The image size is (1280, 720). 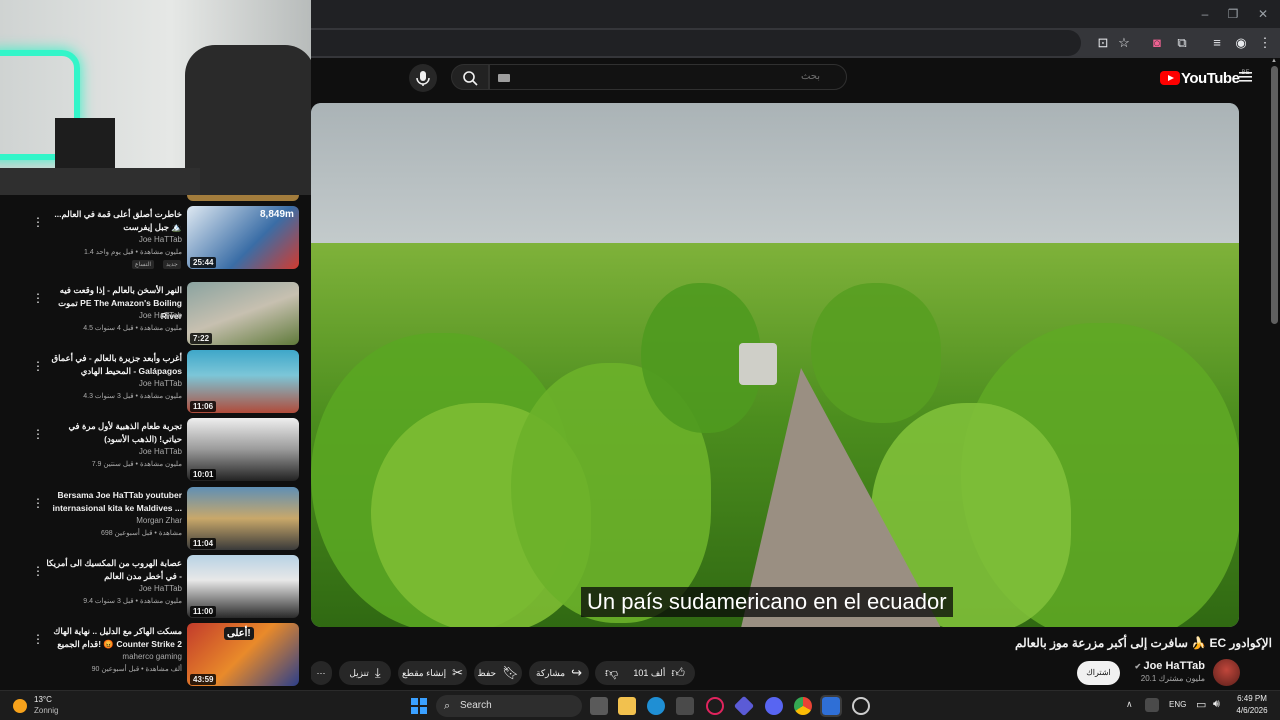 I want to click on network-icon: ▭, so click(x=1201, y=704).